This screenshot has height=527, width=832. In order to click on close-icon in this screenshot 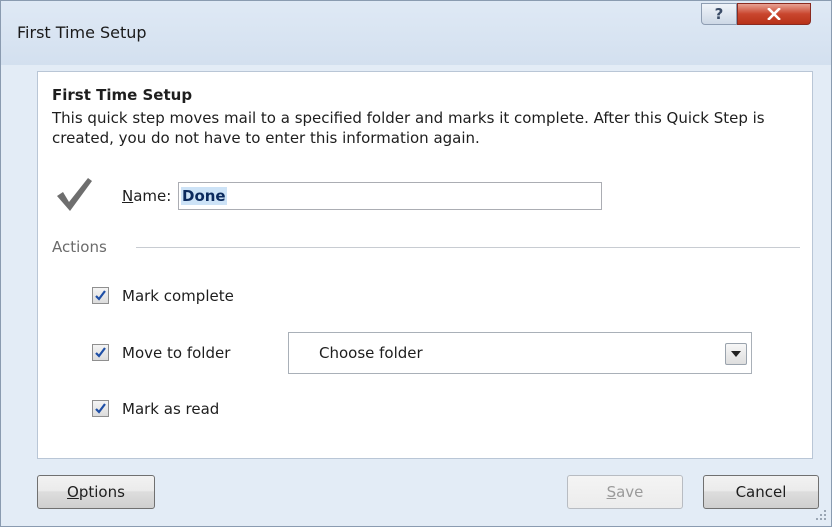, I will do `click(774, 14)`.